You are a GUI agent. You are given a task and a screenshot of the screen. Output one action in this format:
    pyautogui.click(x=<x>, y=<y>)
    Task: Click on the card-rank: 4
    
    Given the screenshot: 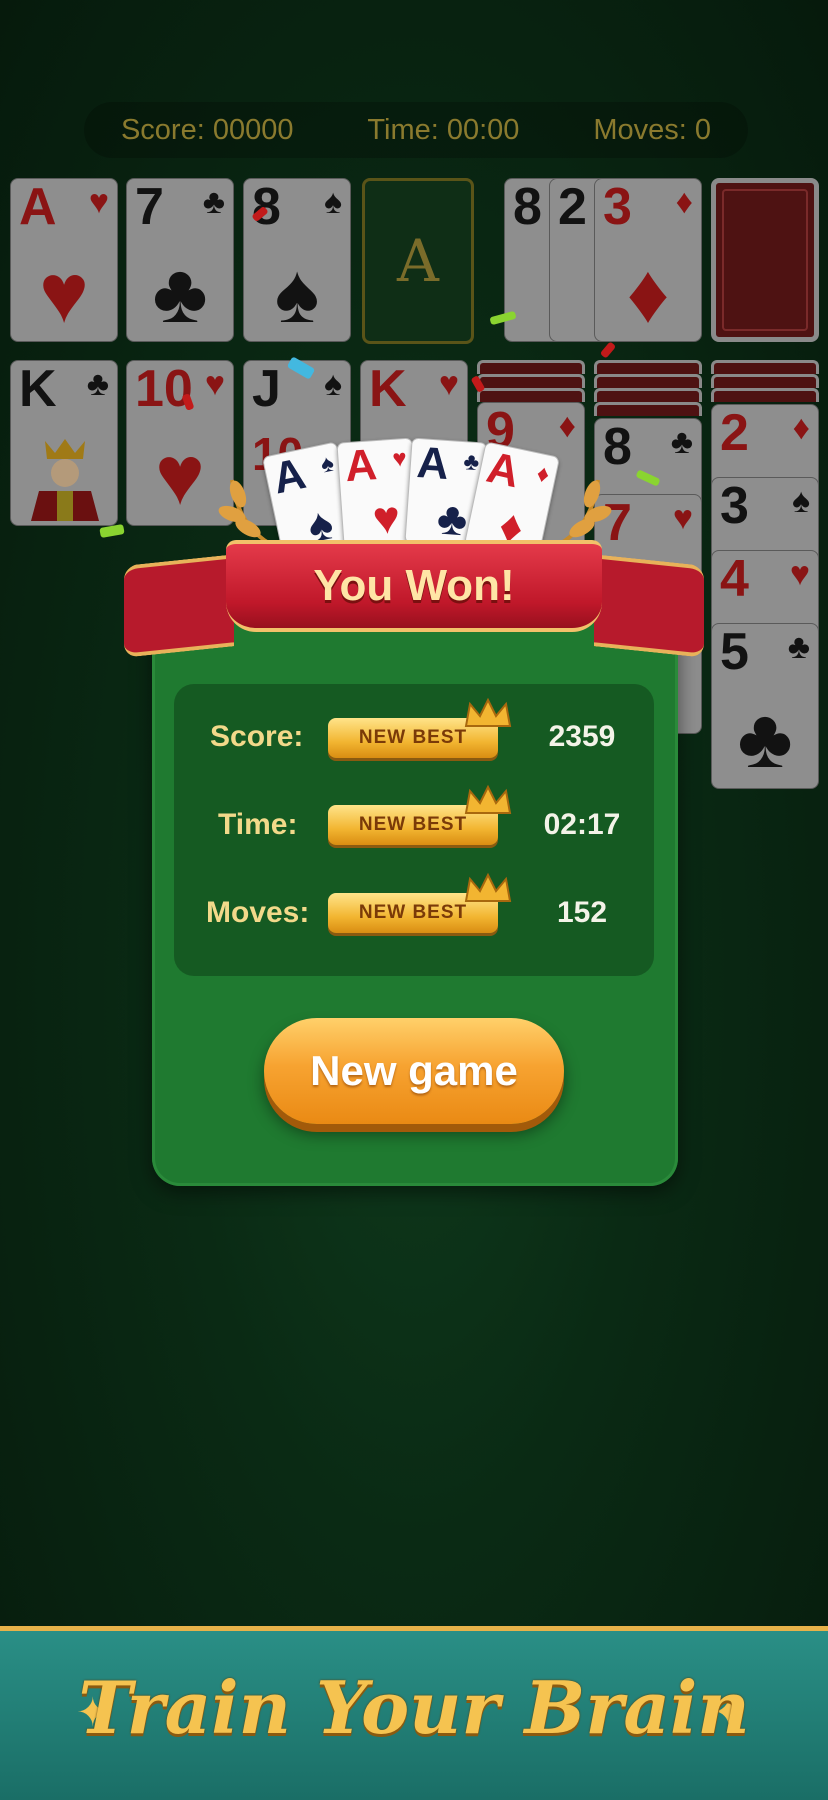 What is the action you would take?
    pyautogui.click(x=734, y=579)
    